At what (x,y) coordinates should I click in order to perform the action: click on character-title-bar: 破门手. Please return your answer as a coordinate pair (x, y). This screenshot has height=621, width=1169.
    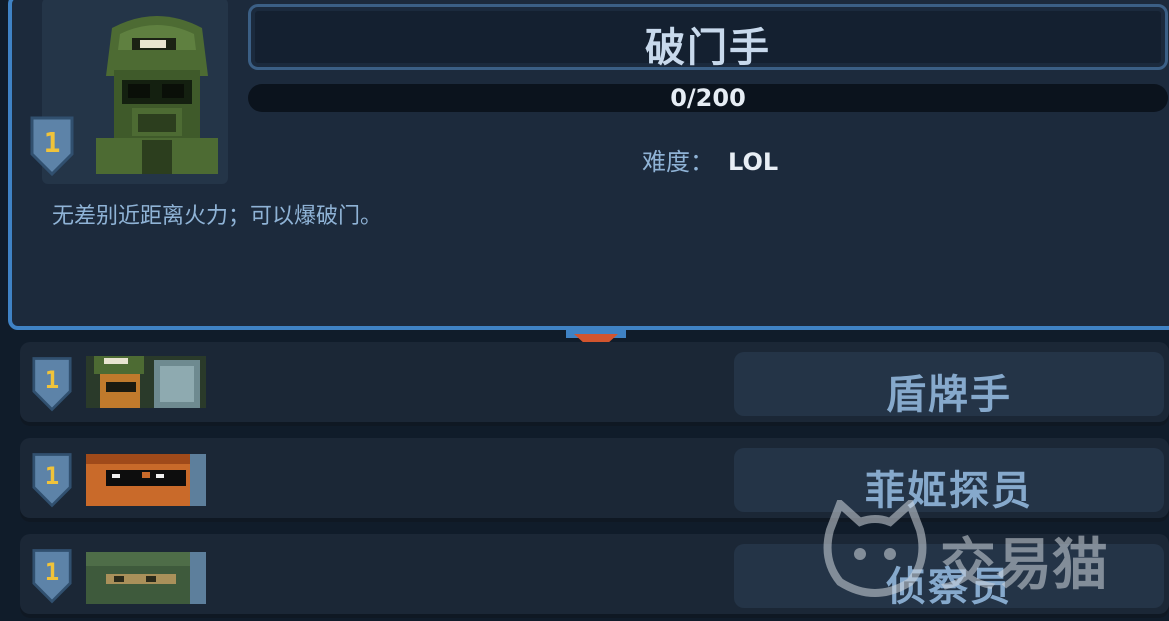
    Looking at the image, I should click on (708, 37).